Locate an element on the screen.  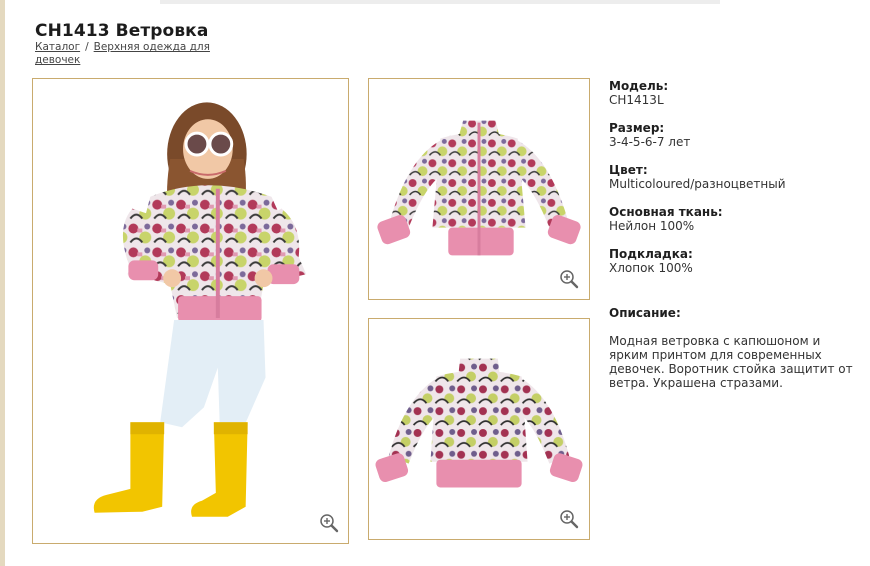
spec-value: Хлопок 100% is located at coordinates (651, 268).